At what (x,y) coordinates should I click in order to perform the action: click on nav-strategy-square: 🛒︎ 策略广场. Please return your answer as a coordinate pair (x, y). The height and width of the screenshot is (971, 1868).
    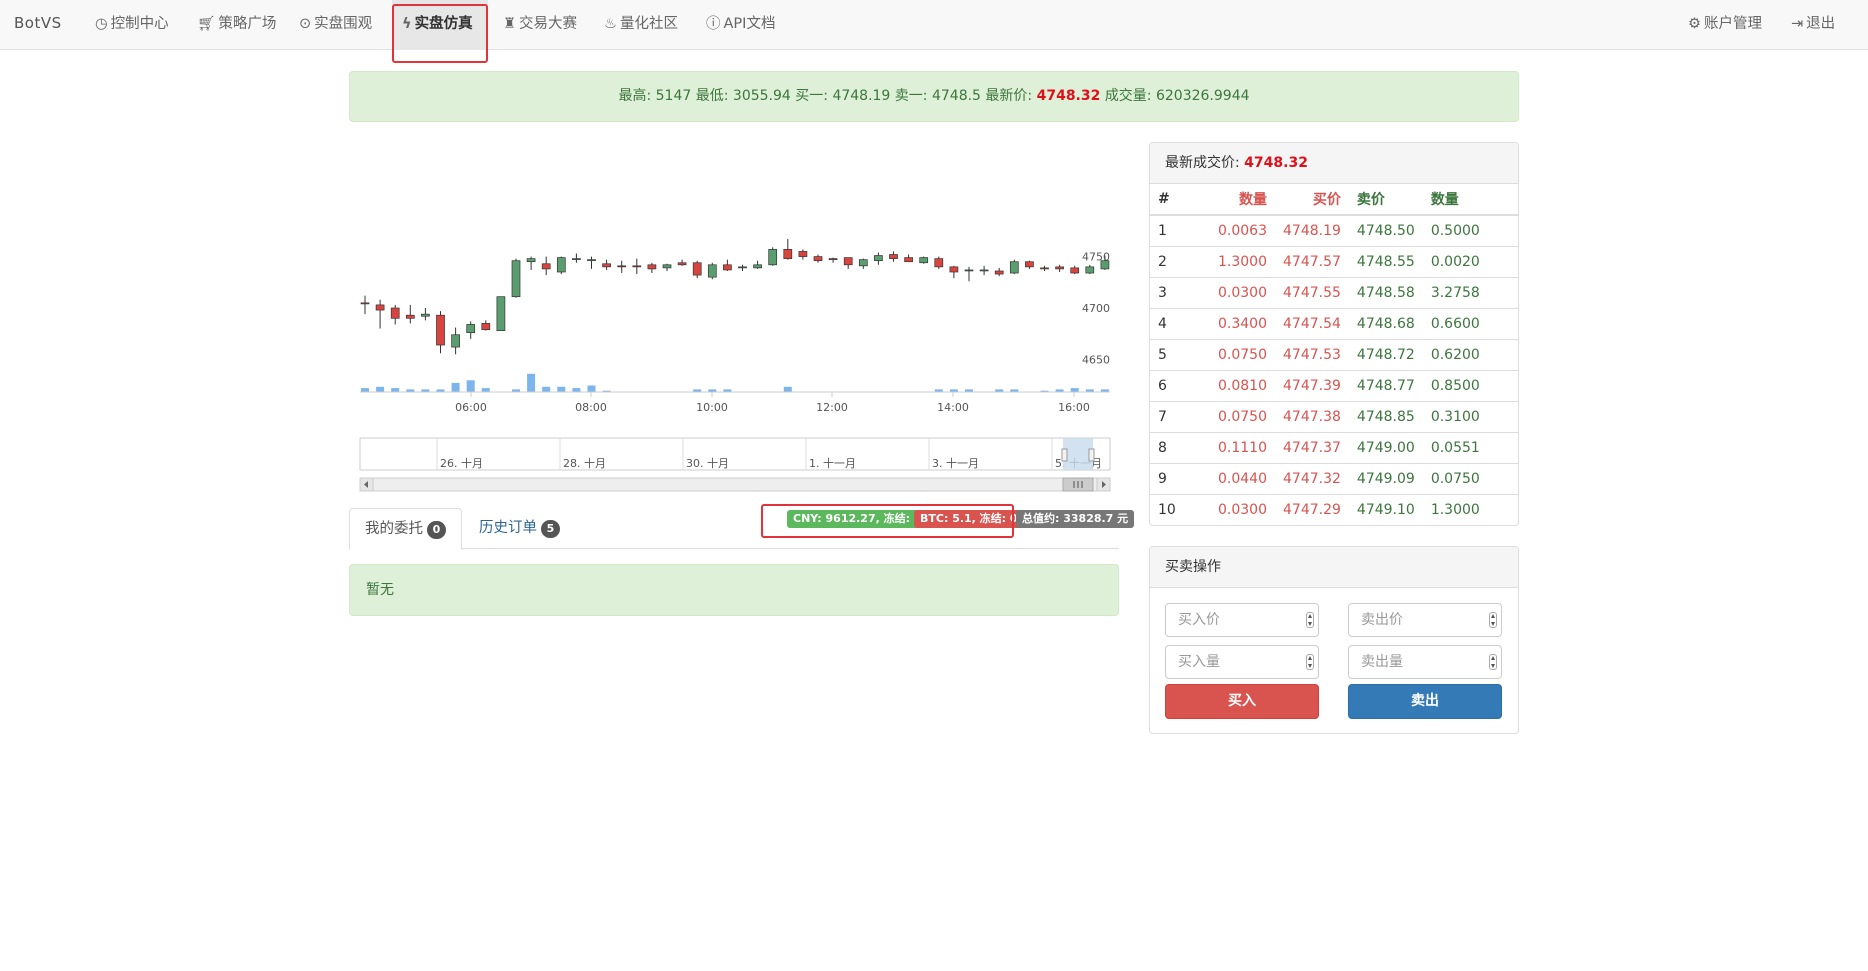
    Looking at the image, I should click on (236, 24).